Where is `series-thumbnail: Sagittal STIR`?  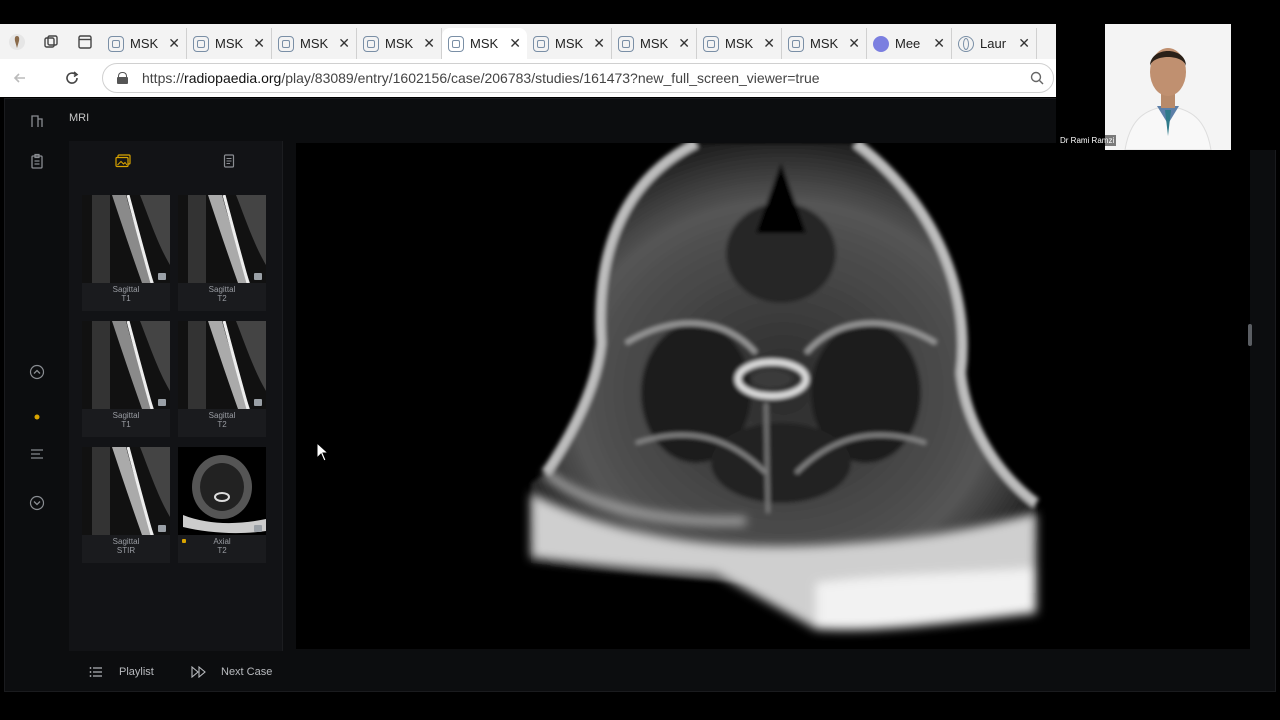 series-thumbnail: Sagittal STIR is located at coordinates (126, 505).